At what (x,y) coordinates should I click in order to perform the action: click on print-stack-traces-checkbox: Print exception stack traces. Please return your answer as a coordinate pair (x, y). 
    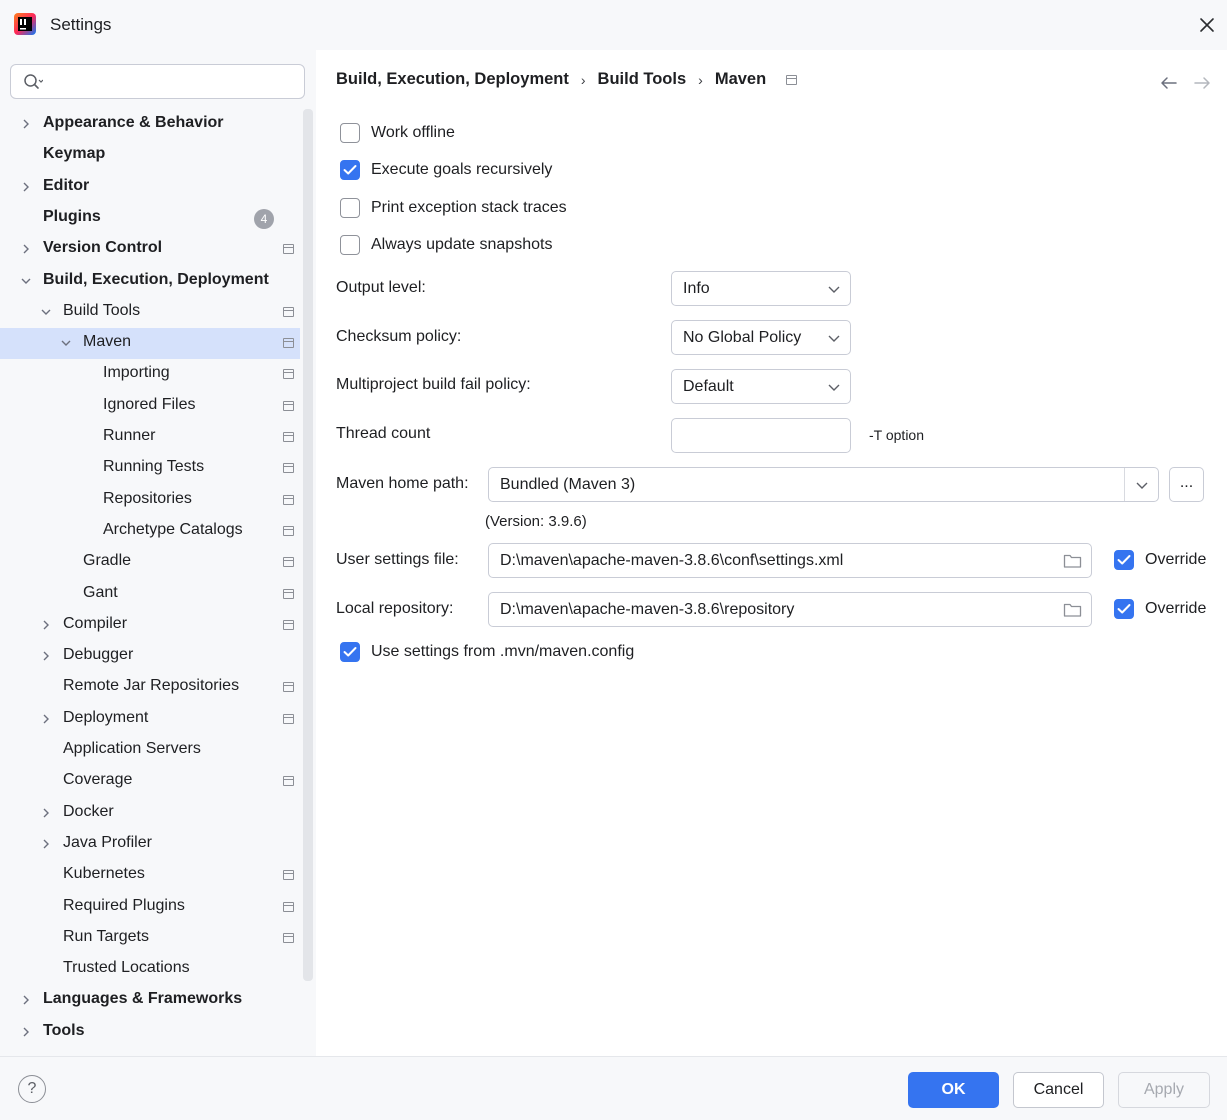
    Looking at the image, I should click on (453, 208).